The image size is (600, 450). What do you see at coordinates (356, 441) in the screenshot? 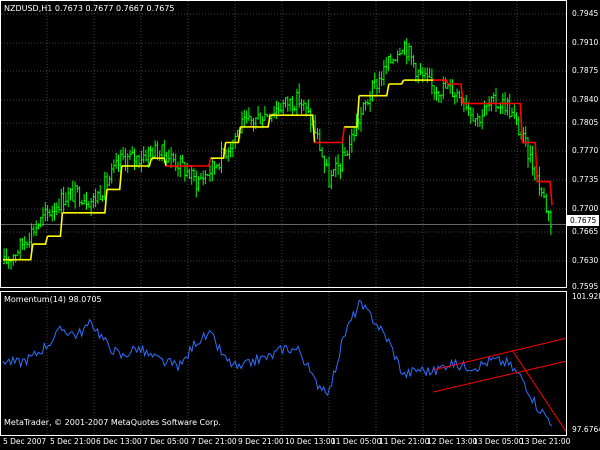
I see `time-label: 11 Dec 05:00` at bounding box center [356, 441].